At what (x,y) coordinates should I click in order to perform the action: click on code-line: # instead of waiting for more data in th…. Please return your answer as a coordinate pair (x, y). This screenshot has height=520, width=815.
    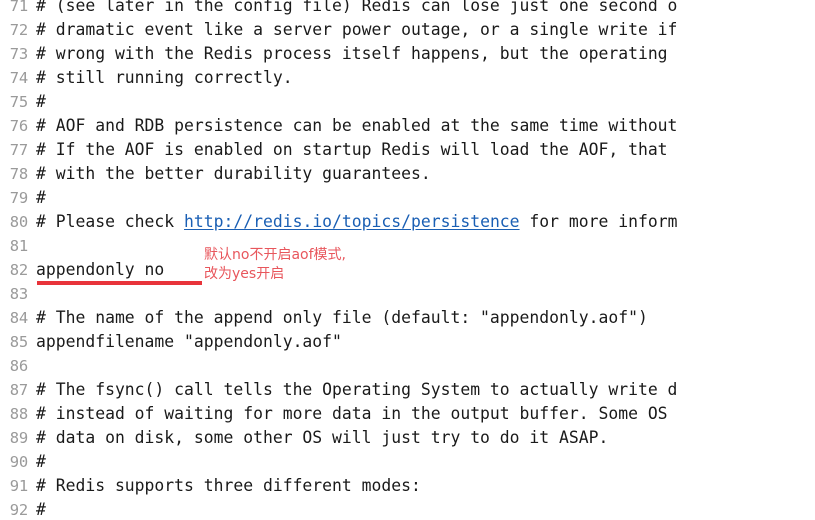
    Looking at the image, I should click on (356, 414).